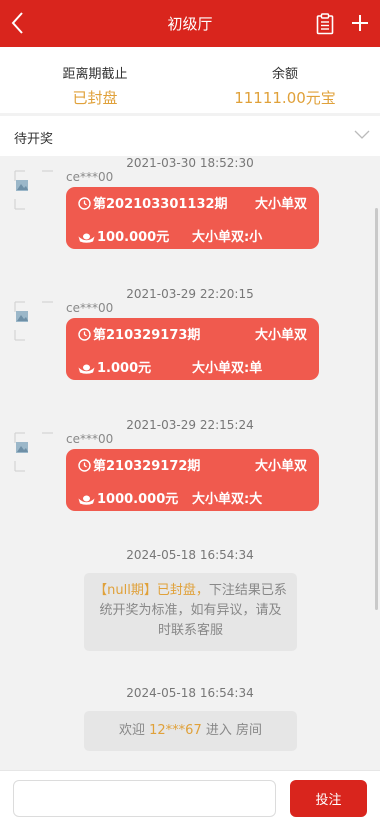 The width and height of the screenshot is (380, 833). What do you see at coordinates (133, 237) in the screenshot?
I see `bet-amount-text: 100.000元` at bounding box center [133, 237].